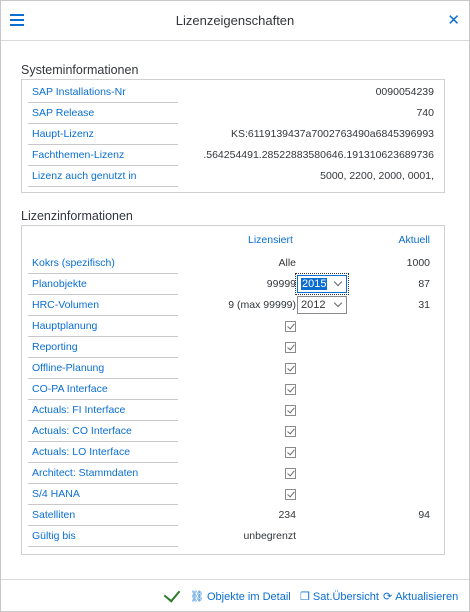 The width and height of the screenshot is (470, 612). What do you see at coordinates (172, 594) in the screenshot?
I see `checkmark-icon` at bounding box center [172, 594].